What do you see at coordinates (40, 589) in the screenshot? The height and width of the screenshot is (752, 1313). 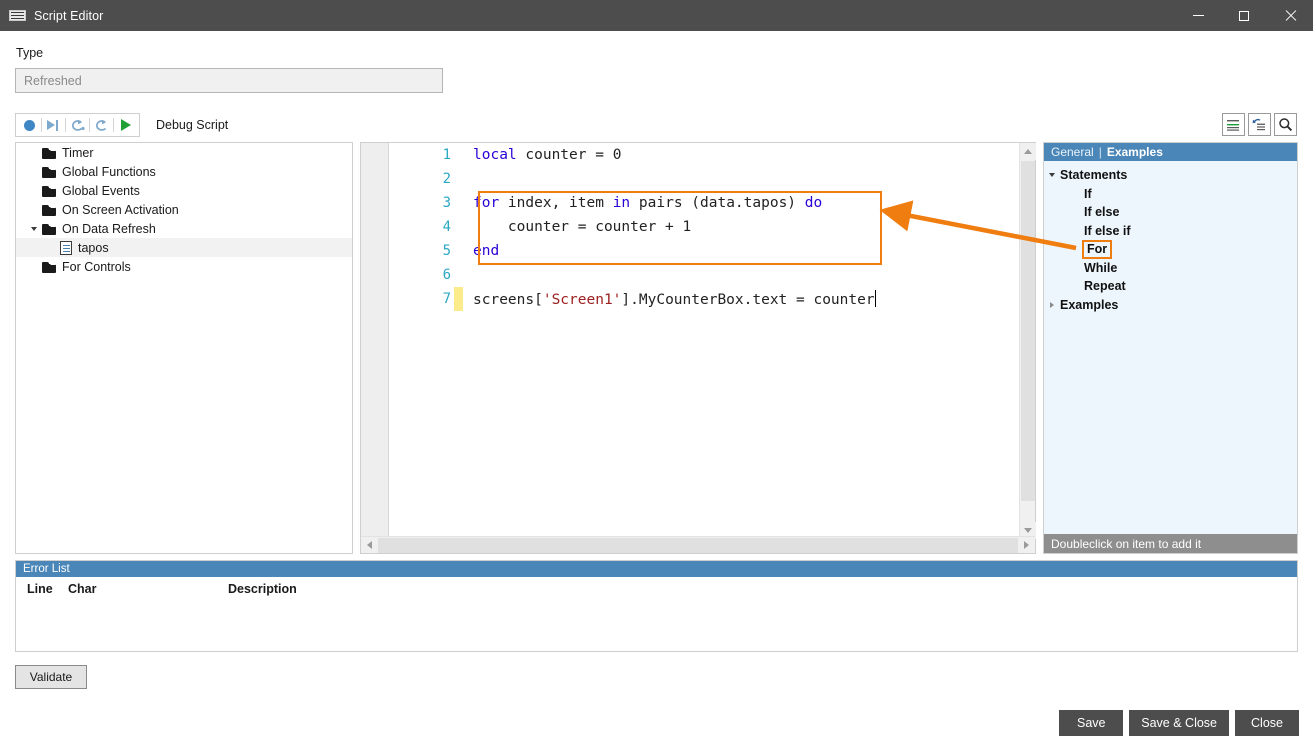 I see `column-header-line: Line` at bounding box center [40, 589].